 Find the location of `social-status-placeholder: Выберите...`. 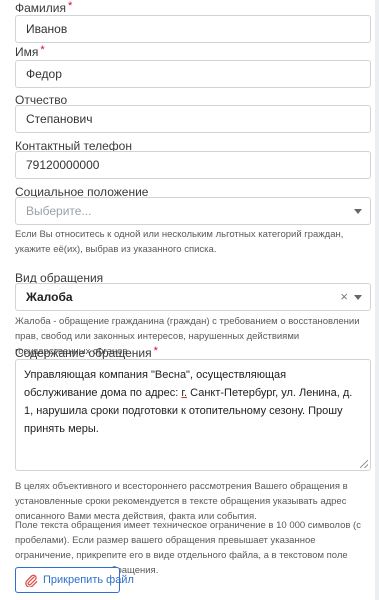

social-status-placeholder: Выберите... is located at coordinates (59, 211).